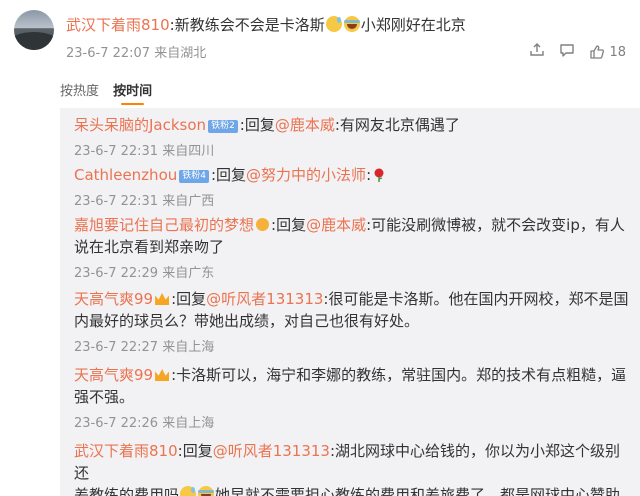 This screenshot has height=496, width=640. I want to click on reply-body-tail: 她早就不需要担心教练的费用和差旅费了，都是网球中心赞助, so click(418, 491).